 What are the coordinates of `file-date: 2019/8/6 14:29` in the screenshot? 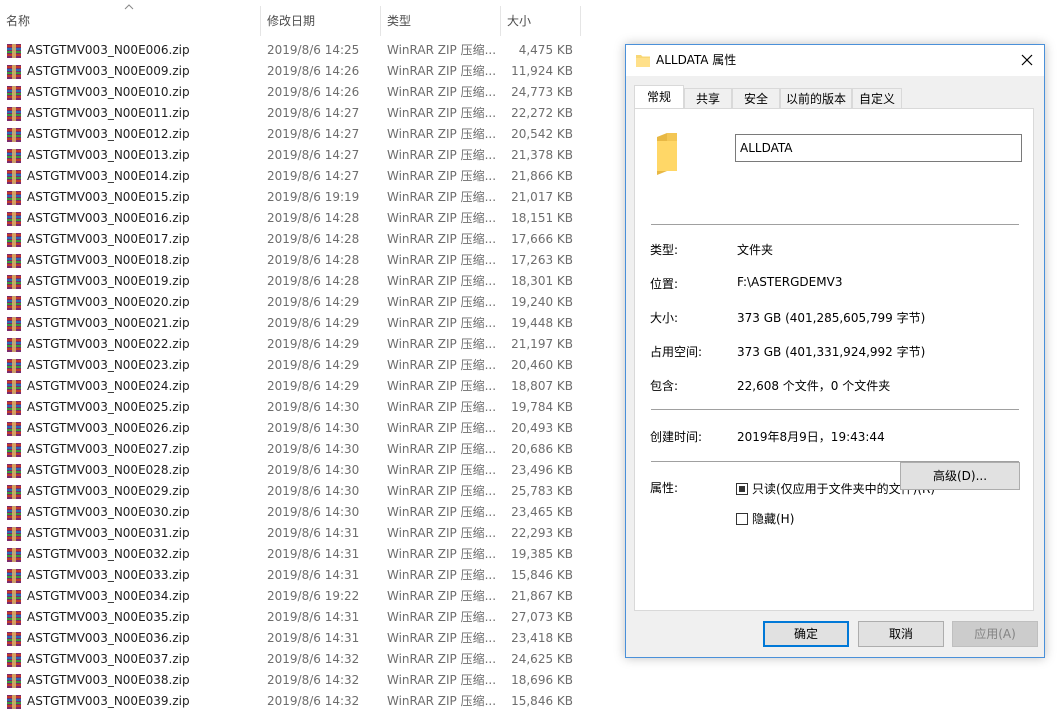 It's located at (313, 386).